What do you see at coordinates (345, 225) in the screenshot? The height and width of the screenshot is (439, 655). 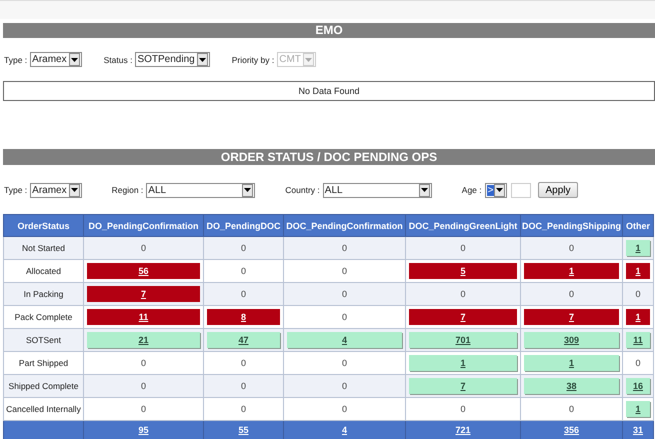 I see `column-header: DOC_PendingConfirmation` at bounding box center [345, 225].